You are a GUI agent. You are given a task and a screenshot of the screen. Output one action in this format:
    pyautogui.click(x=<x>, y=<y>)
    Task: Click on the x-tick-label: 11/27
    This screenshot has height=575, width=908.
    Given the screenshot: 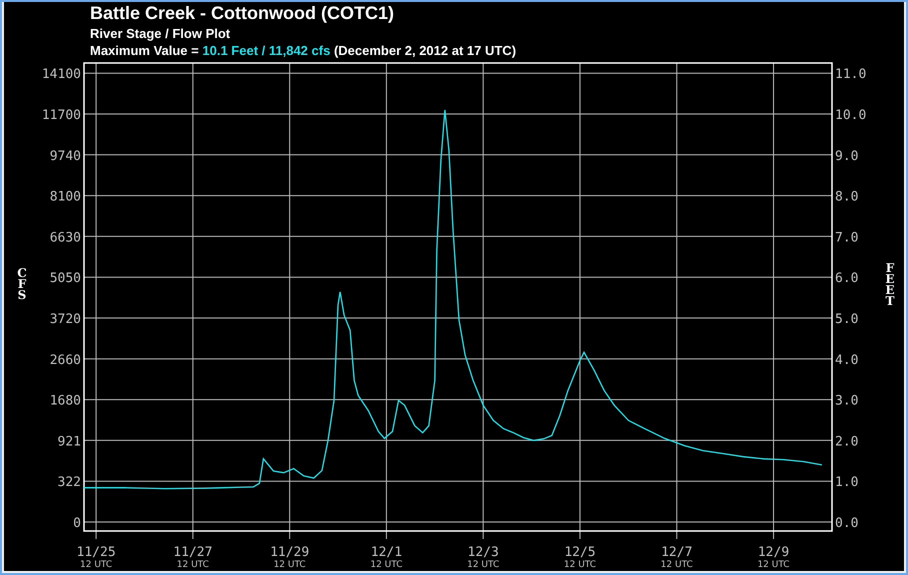 What is the action you would take?
    pyautogui.click(x=192, y=552)
    